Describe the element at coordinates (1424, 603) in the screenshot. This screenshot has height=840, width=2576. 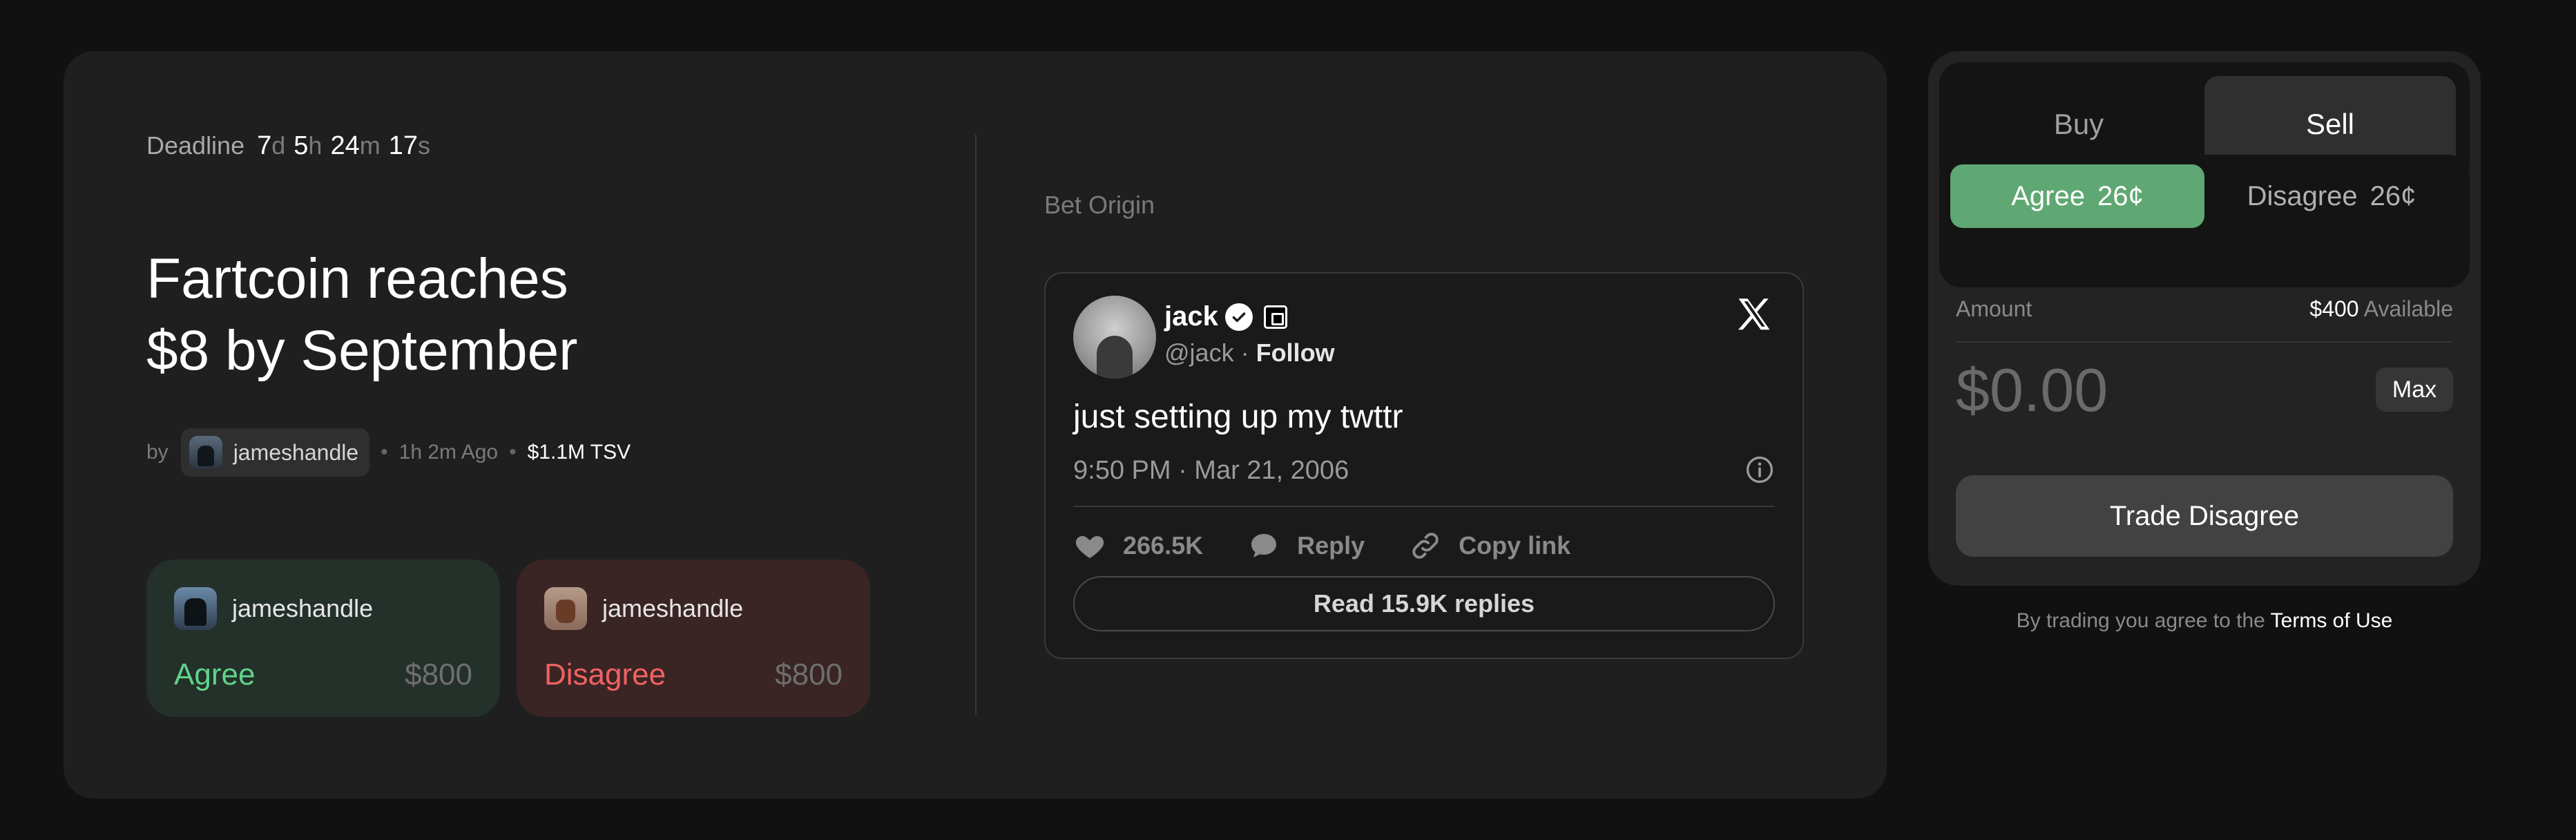
I see `read-replies-button: Read 15.9K replies` at that location.